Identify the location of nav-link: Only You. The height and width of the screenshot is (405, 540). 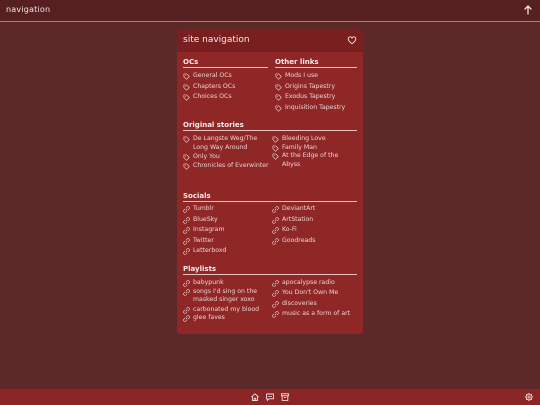
(227, 157).